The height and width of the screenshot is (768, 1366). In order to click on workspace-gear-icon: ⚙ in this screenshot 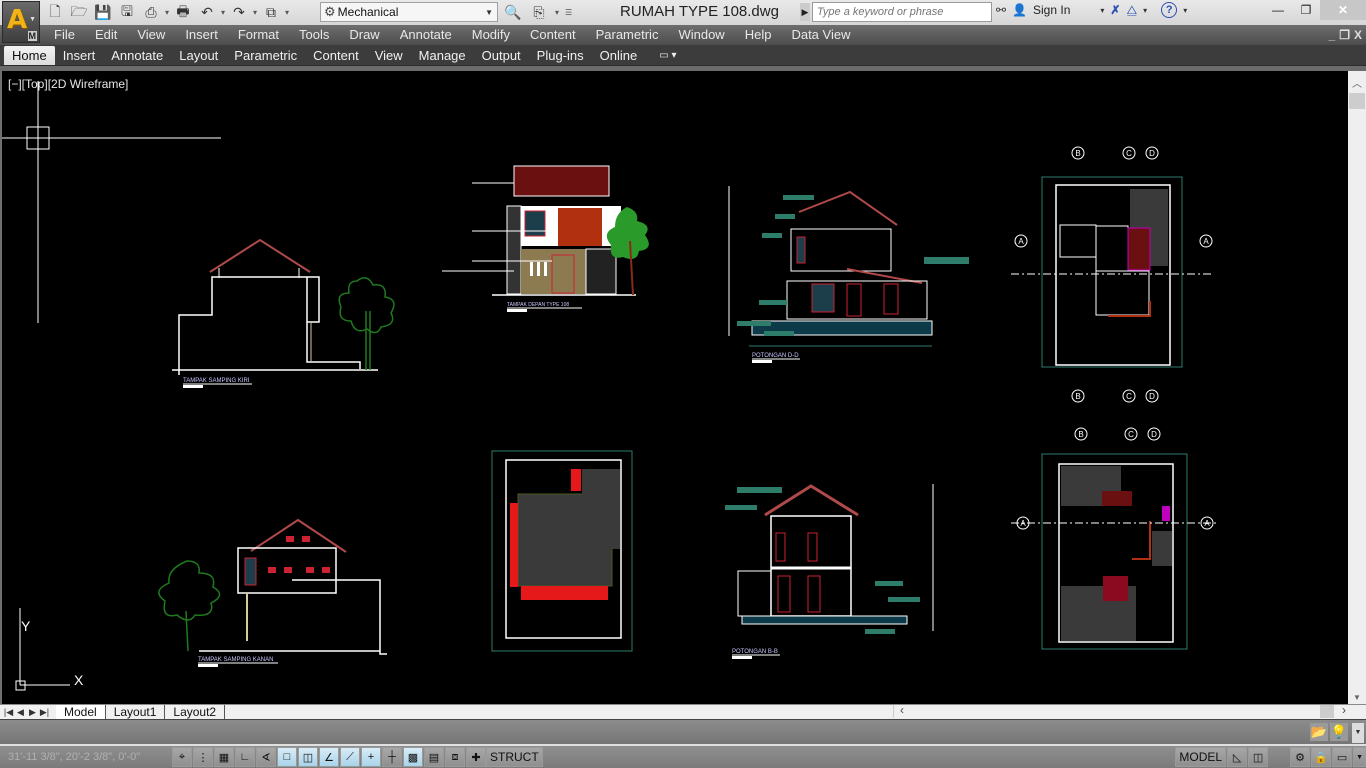, I will do `click(1300, 757)`.